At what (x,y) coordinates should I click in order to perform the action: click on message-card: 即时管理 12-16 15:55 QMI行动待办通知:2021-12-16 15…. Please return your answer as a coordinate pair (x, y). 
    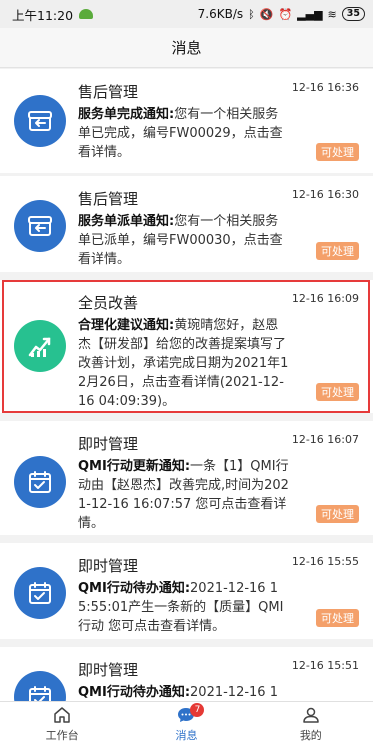
    Looking at the image, I should click on (186, 591).